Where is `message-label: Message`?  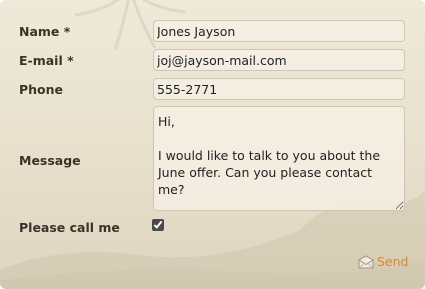 message-label: Message is located at coordinates (50, 160).